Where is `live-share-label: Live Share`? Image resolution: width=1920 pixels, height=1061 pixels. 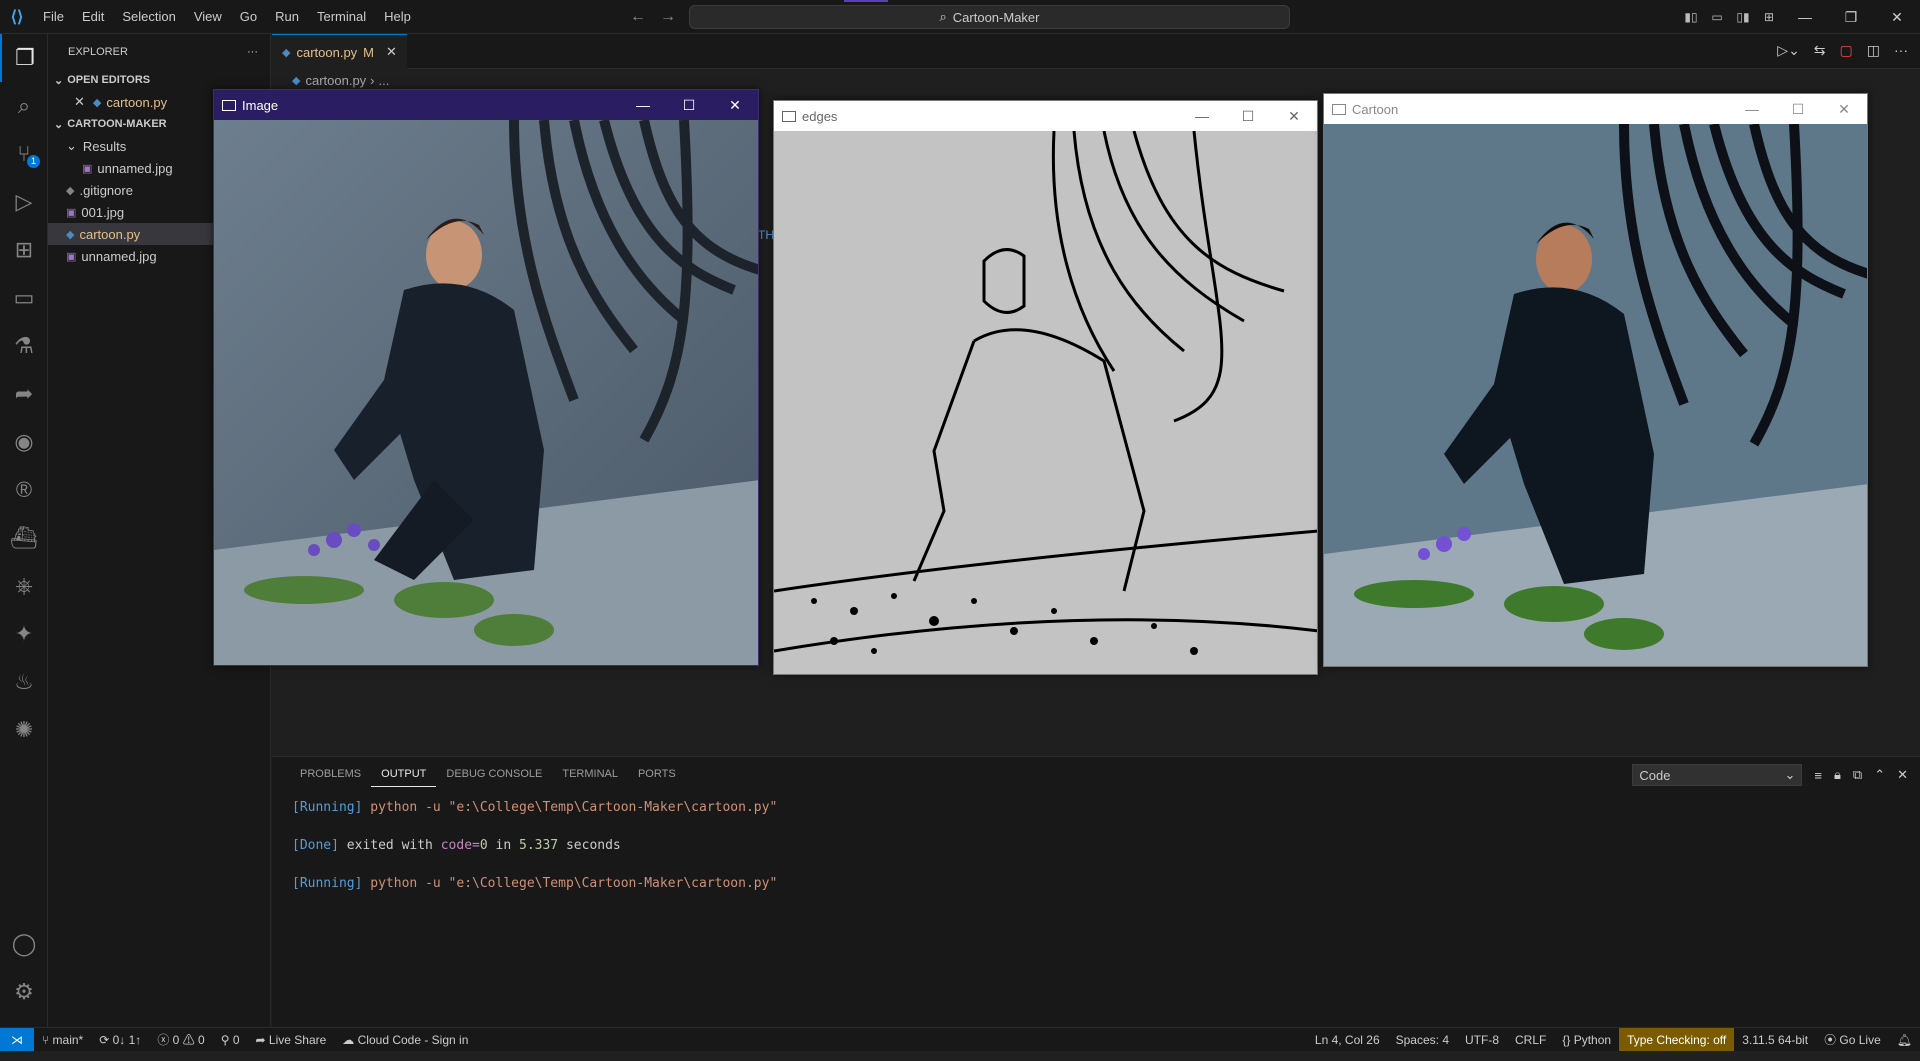
live-share-label: Live Share is located at coordinates (297, 1039).